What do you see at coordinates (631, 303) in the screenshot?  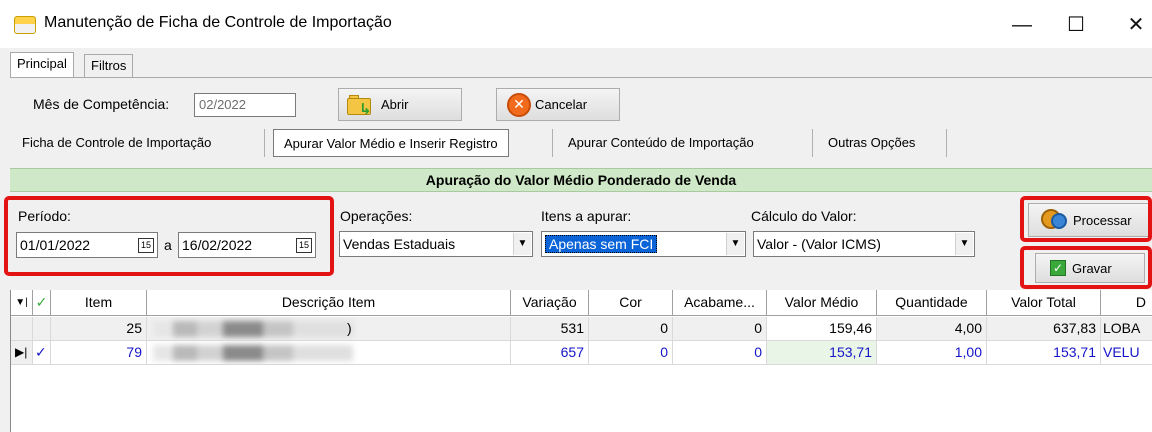 I see `header-cor: Cor` at bounding box center [631, 303].